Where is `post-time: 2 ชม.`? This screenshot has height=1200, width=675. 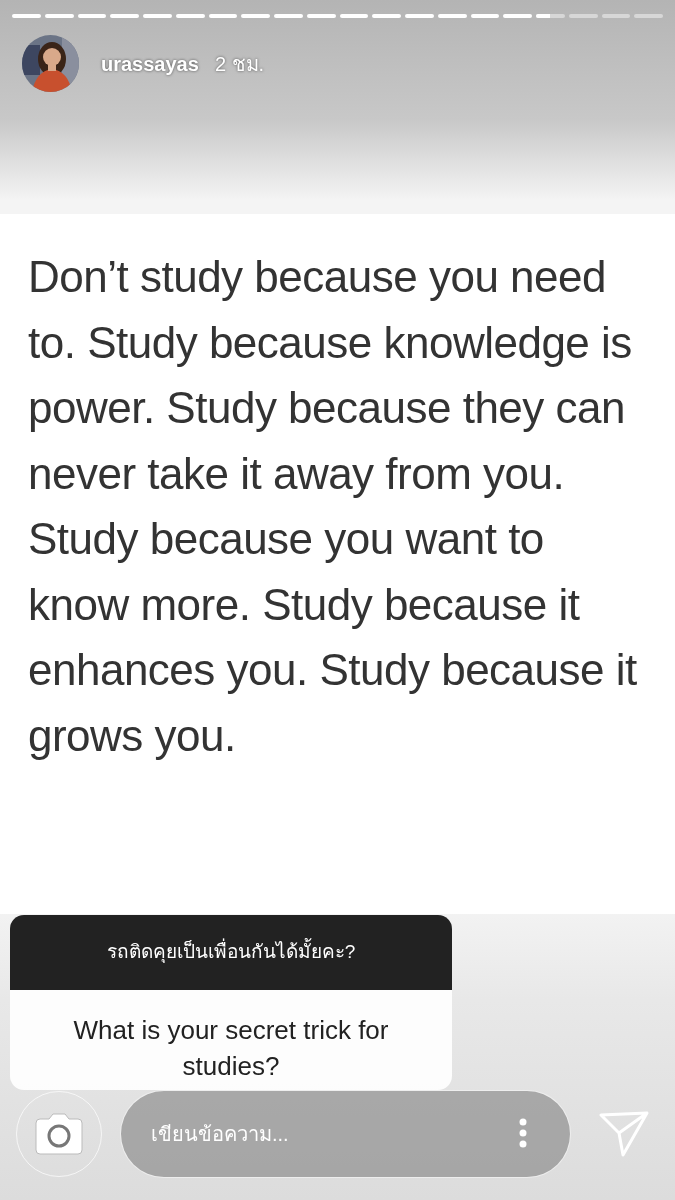
post-time: 2 ชม. is located at coordinates (239, 64).